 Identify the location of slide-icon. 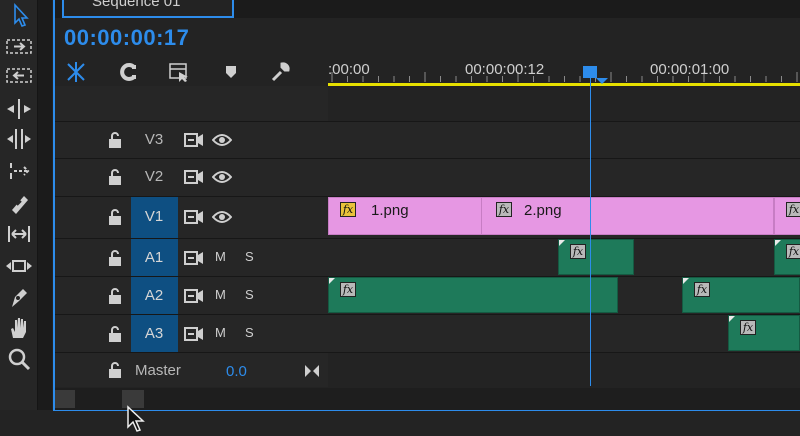
(19, 266).